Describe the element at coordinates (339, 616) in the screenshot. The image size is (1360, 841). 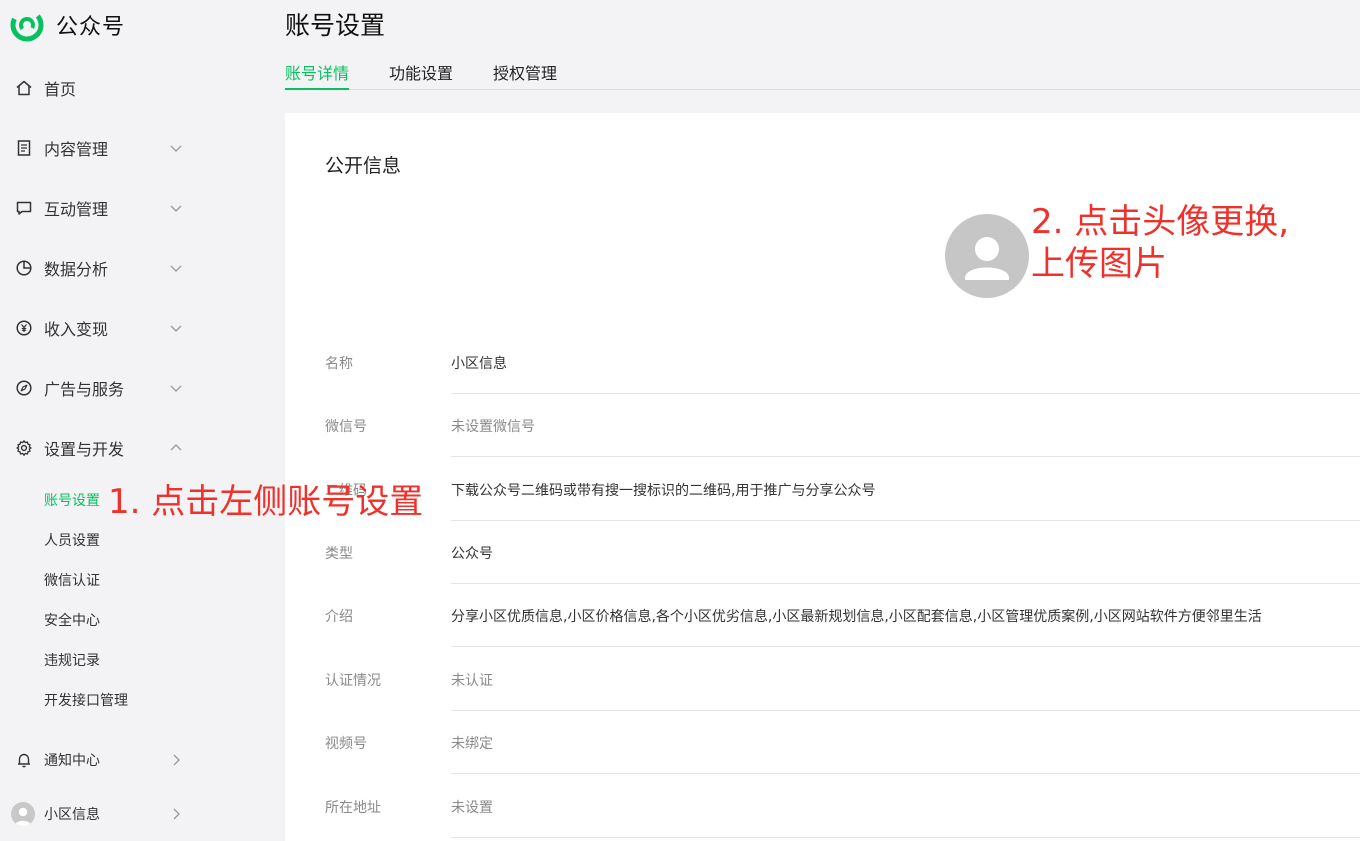
I see `row-label: 介绍` at that location.